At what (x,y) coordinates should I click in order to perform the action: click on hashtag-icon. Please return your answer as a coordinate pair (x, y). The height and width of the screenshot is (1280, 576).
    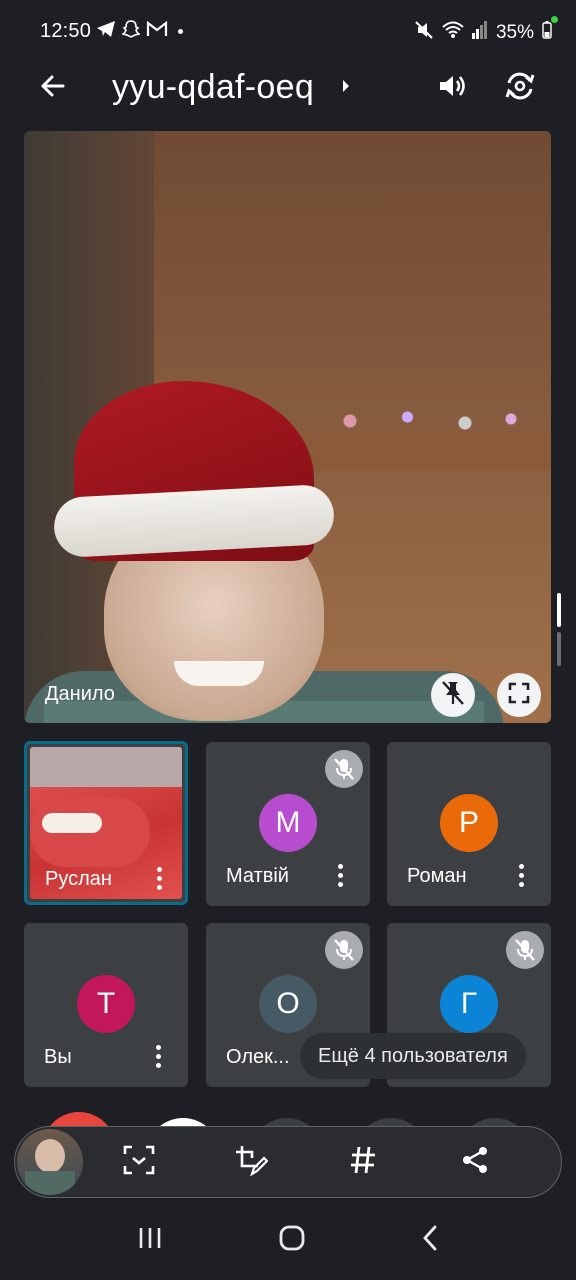
    Looking at the image, I should click on (363, 1162).